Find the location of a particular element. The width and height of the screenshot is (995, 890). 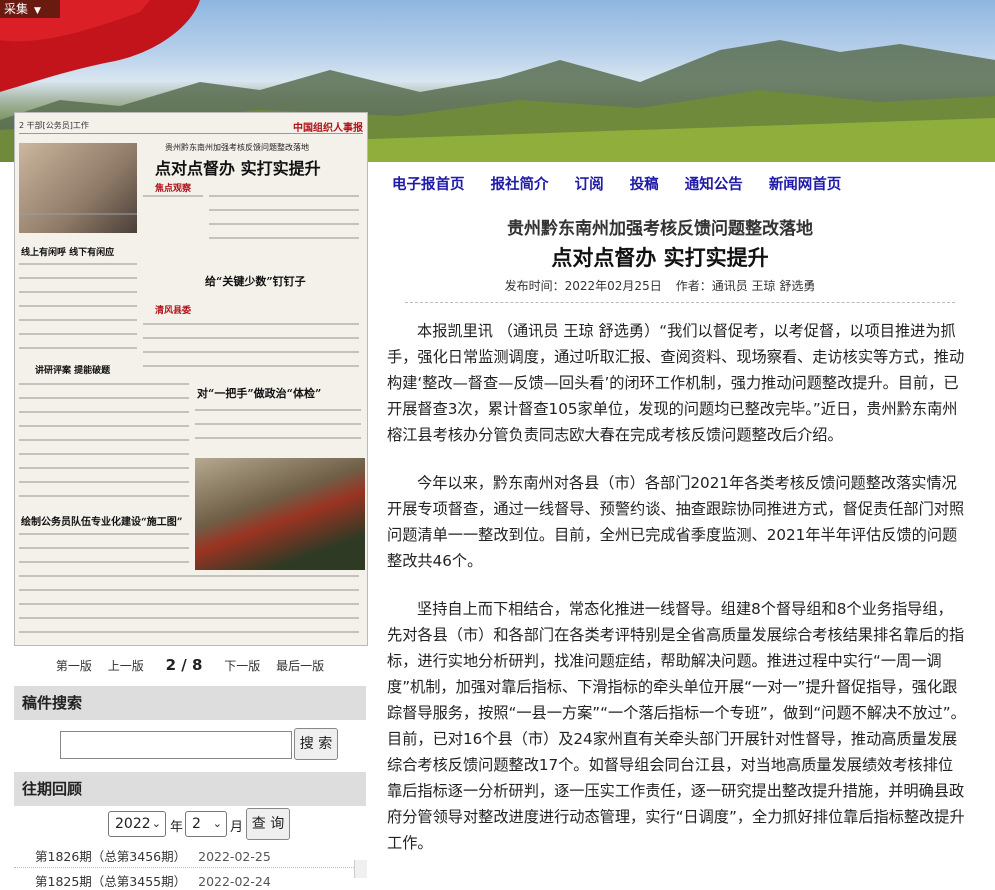

page-section-label: 2 干部[公务员]工作 is located at coordinates (54, 125).